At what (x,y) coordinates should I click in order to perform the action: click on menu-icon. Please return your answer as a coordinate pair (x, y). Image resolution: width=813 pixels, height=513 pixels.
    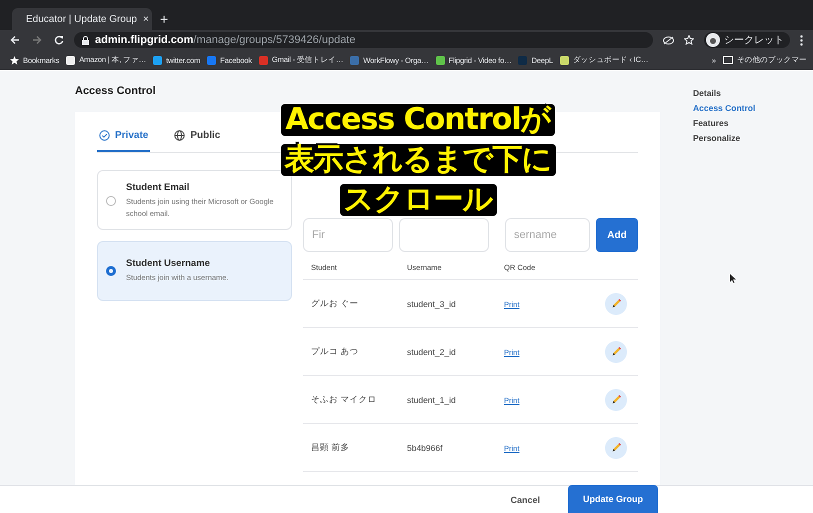
    Looking at the image, I should click on (801, 40).